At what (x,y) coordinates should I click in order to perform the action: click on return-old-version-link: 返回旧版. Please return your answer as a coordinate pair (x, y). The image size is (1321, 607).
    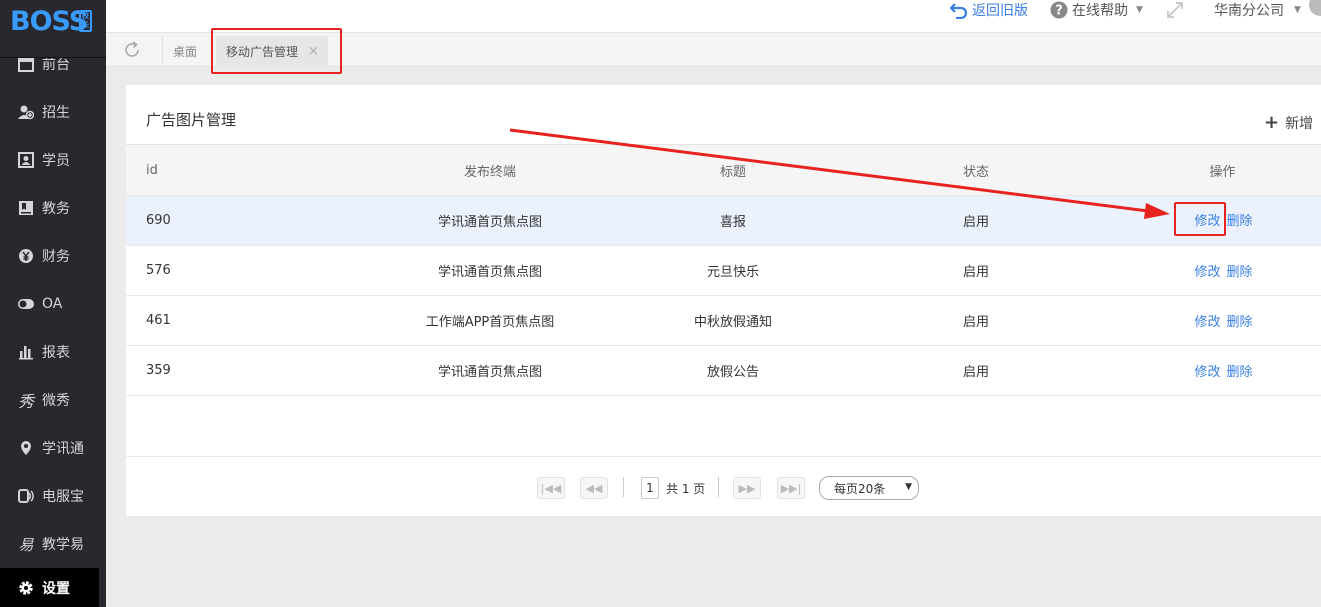
    Looking at the image, I should click on (989, 10).